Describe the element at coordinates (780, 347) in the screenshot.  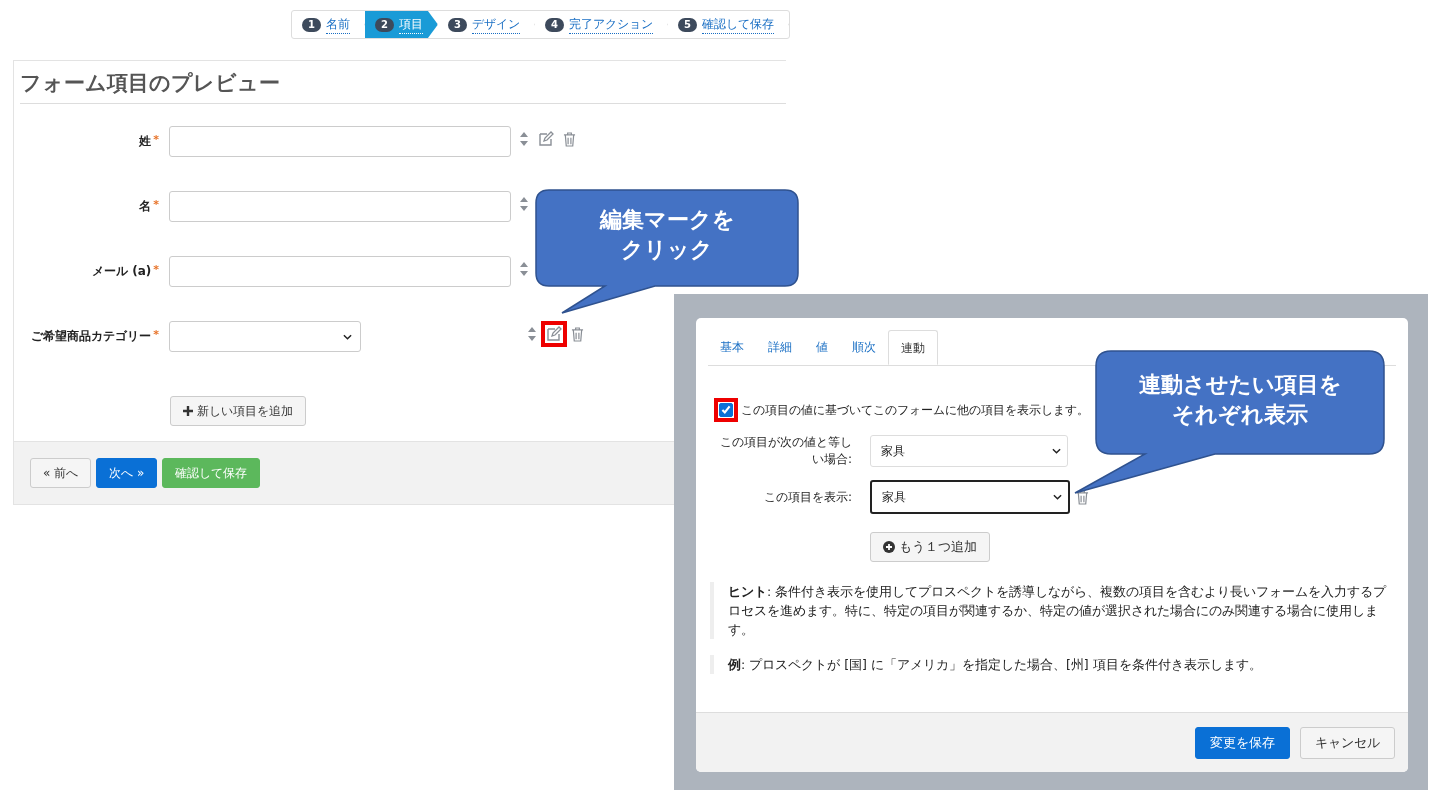
I see `tab: 詳細` at that location.